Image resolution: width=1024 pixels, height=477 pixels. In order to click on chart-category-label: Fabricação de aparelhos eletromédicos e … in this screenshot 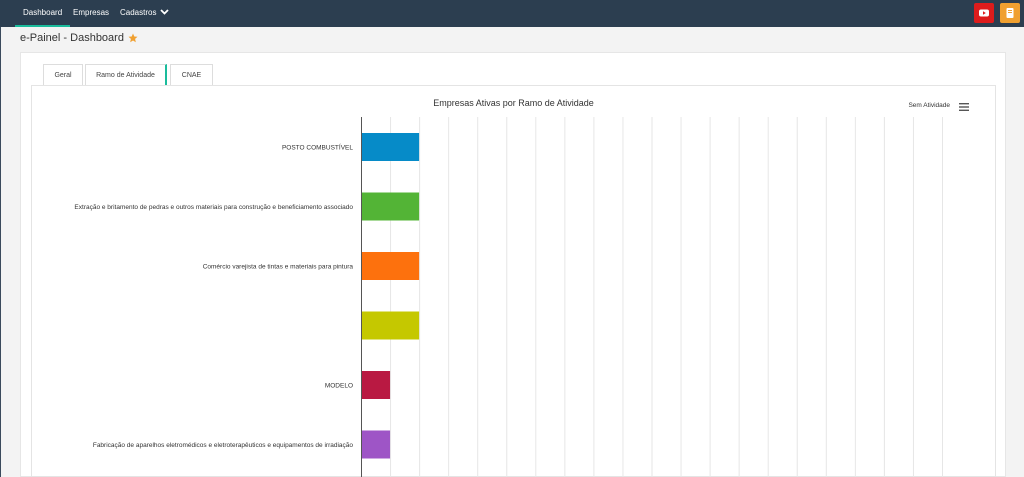, I will do `click(223, 445)`.